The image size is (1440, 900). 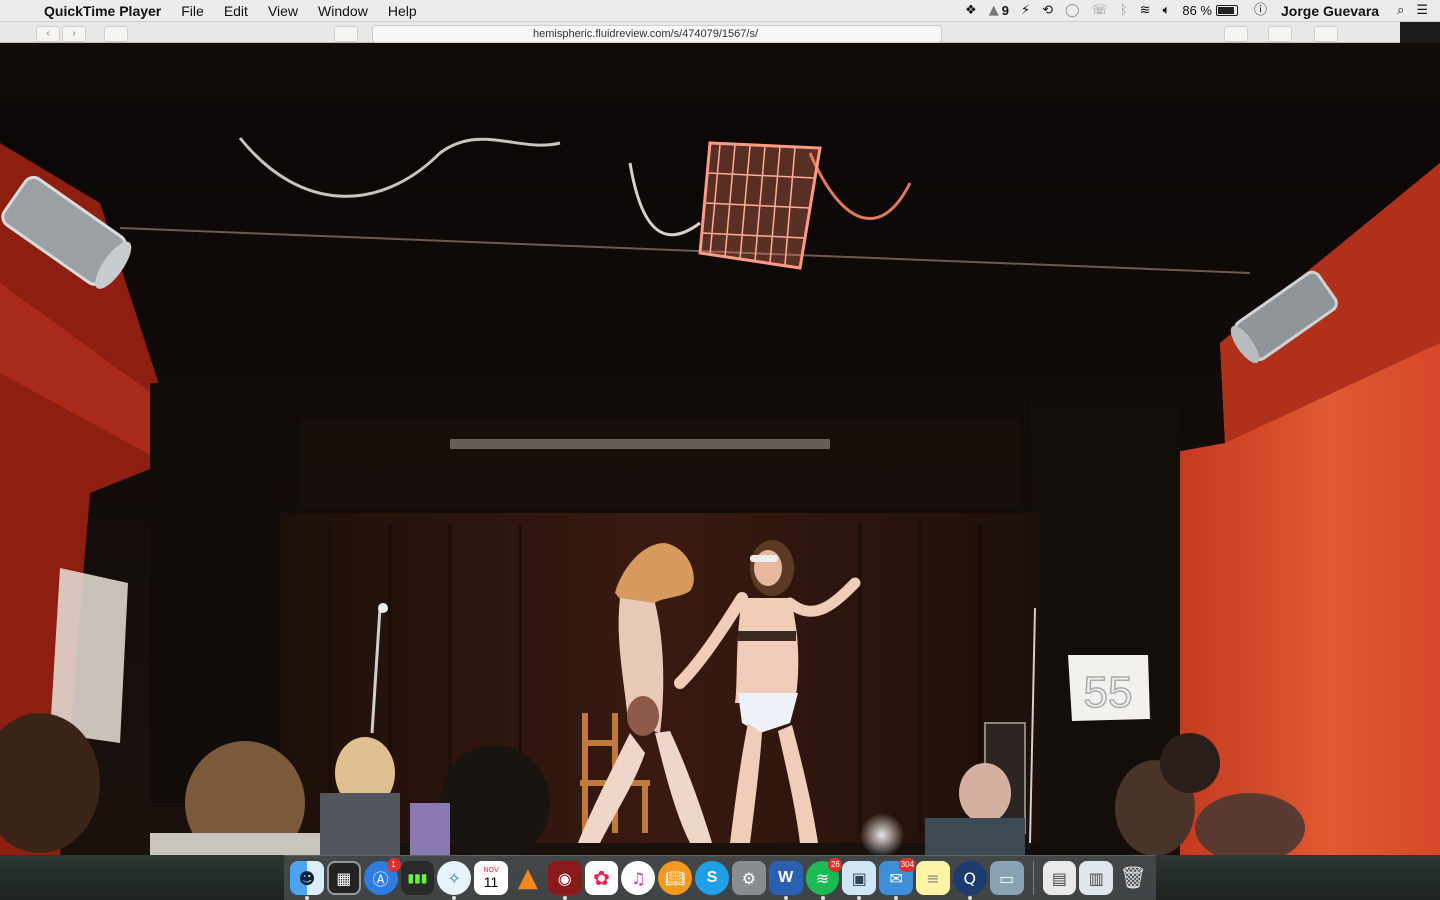 What do you see at coordinates (564, 880) in the screenshot?
I see `photo-booth-icon: ◉` at bounding box center [564, 880].